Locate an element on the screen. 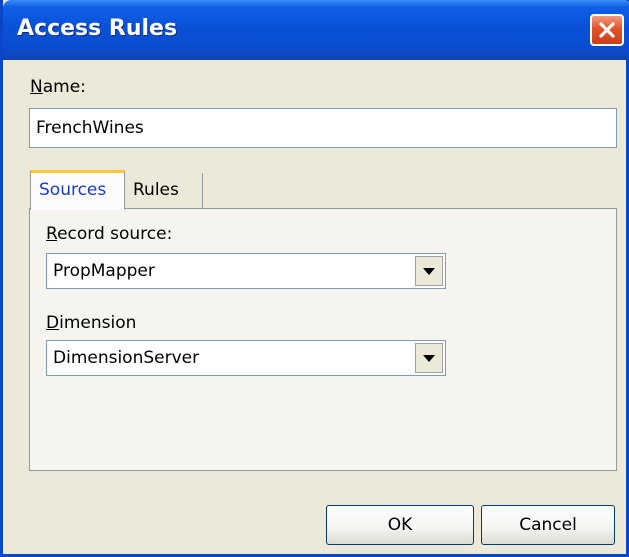  dimension-value: DimensionServer is located at coordinates (126, 358).